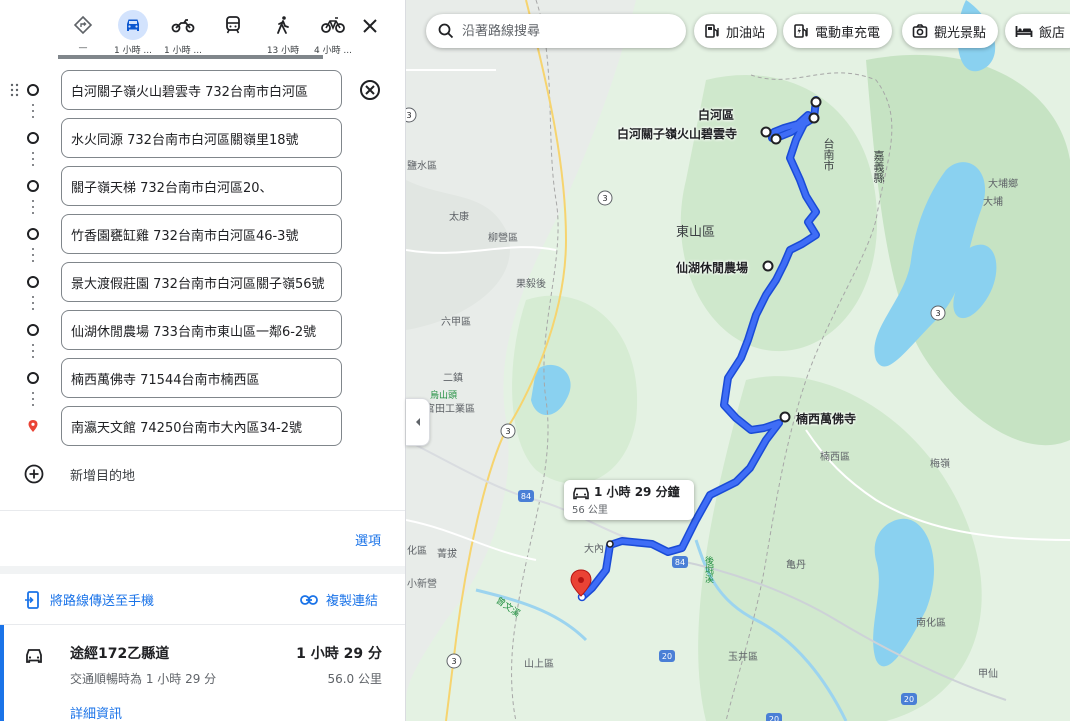 The image size is (1070, 721). I want to click on place-label: 二鎮, so click(453, 378).